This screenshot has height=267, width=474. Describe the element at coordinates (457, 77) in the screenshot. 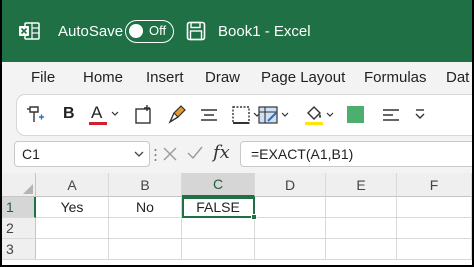

I see `tab-data: Dat` at that location.